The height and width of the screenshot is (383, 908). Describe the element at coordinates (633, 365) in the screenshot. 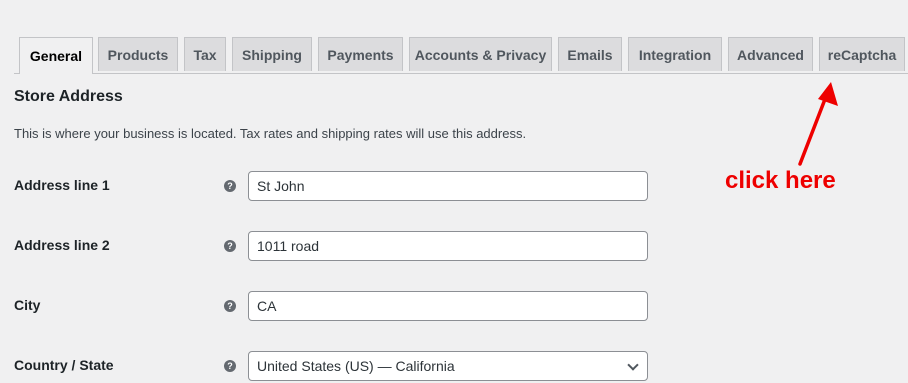

I see `chevron-down-icon` at that location.